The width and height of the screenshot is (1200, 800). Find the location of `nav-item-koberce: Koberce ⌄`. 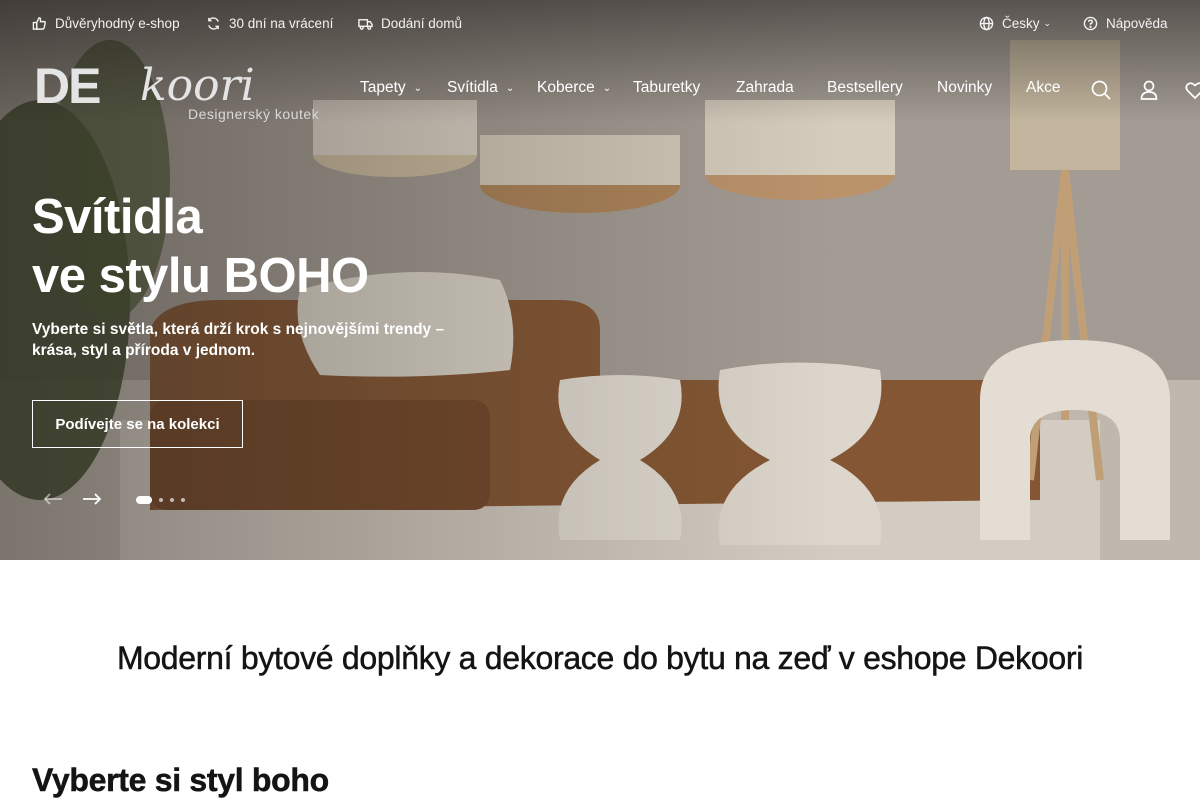

nav-item-koberce: Koberce ⌄ is located at coordinates (574, 88).